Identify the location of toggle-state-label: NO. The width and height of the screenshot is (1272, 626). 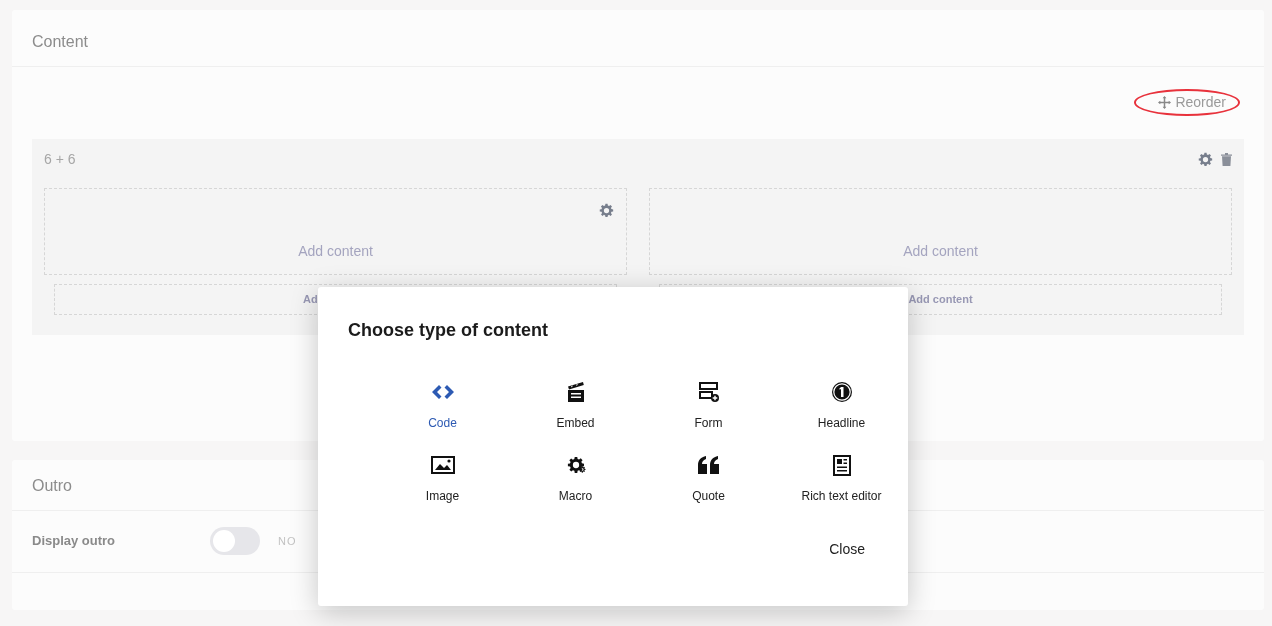
(287, 541).